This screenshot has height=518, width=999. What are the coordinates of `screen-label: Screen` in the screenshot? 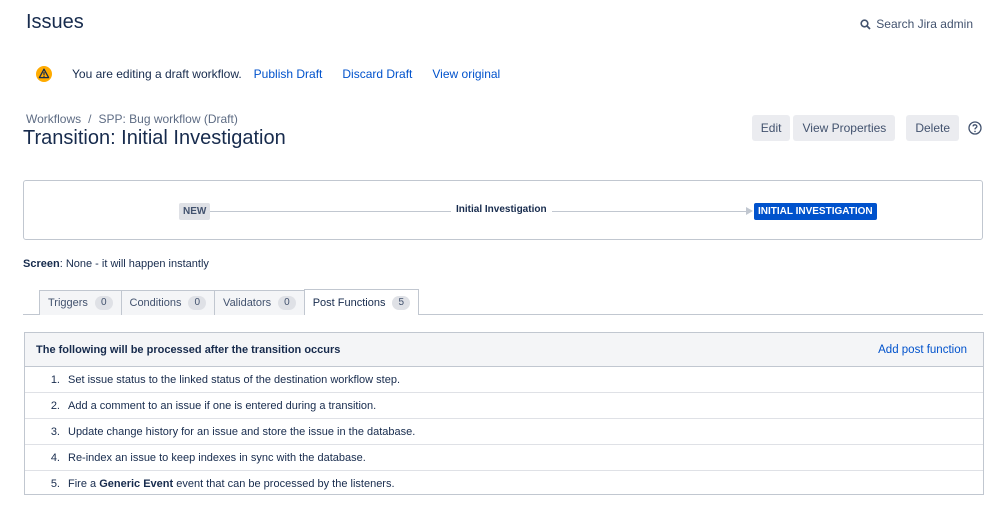 It's located at (41, 264).